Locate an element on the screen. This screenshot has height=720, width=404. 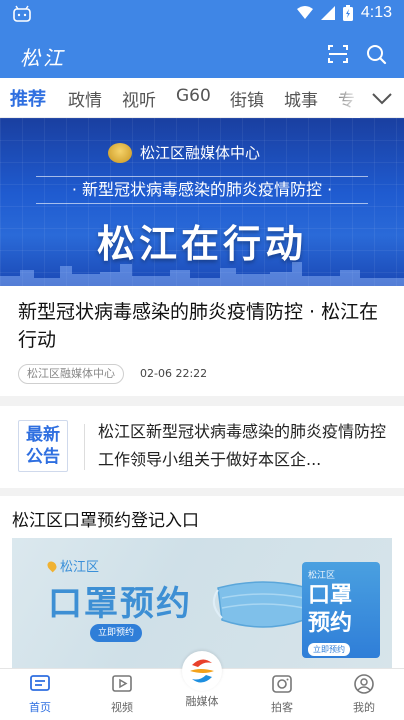
nav-video-label: 视频 is located at coordinates (122, 707).